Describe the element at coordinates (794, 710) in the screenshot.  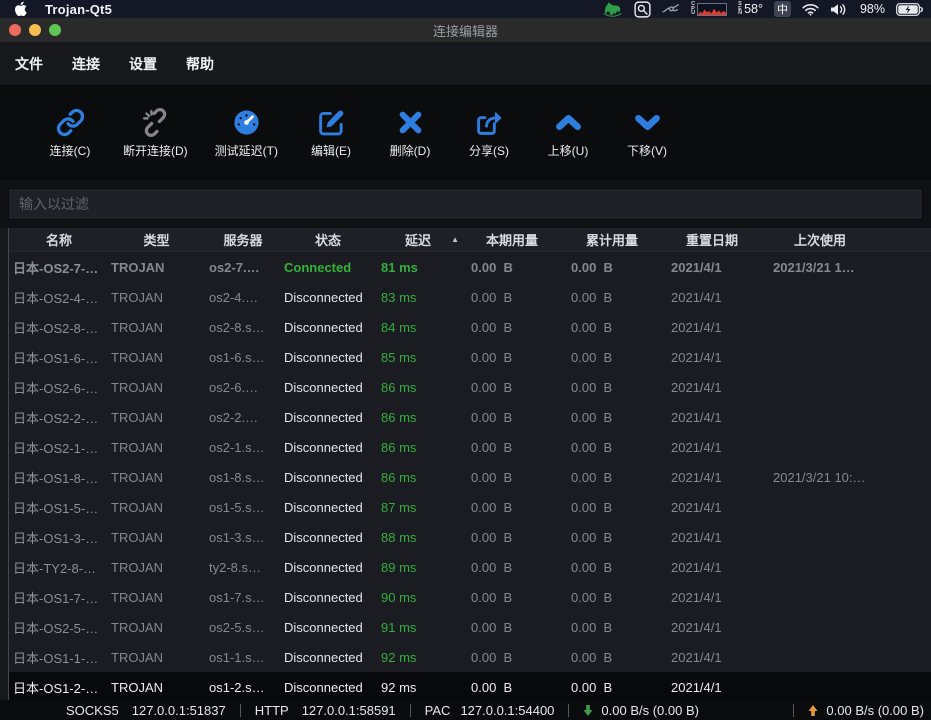
I see `statusbar-divider` at that location.